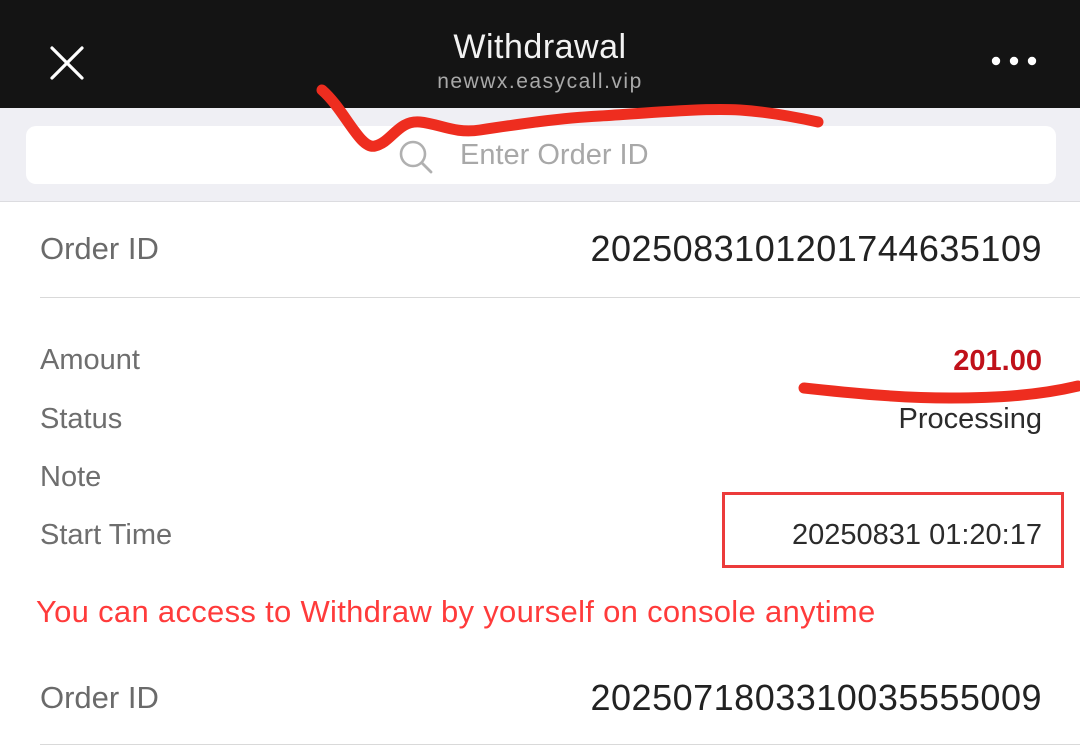  I want to click on order-id-value: 20250718033100355550​09, so click(816, 697).